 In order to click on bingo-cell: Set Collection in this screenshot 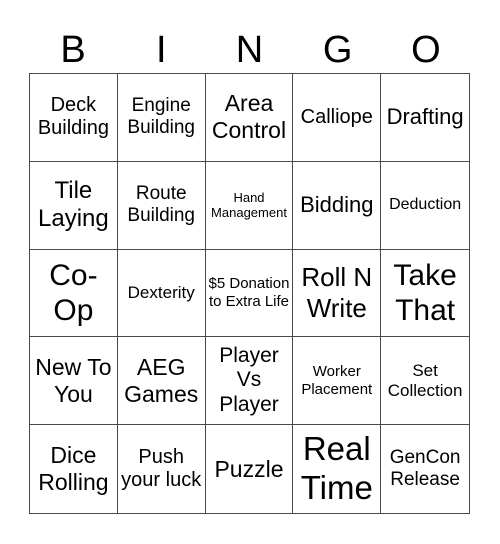, I will do `click(425, 381)`.